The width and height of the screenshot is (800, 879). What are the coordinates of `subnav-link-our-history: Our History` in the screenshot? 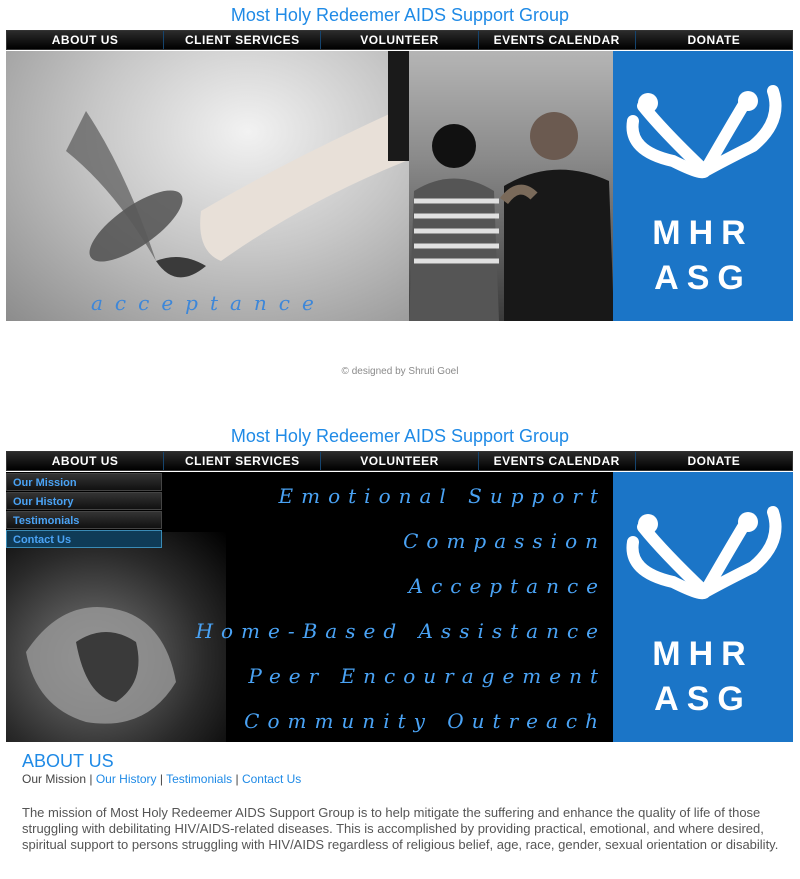 It's located at (126, 779).